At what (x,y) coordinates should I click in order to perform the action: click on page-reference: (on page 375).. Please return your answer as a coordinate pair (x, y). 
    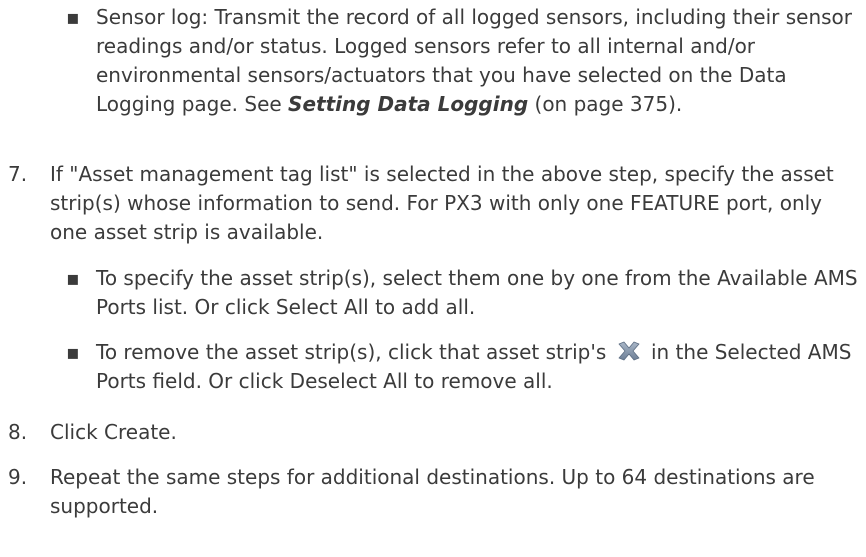
    Looking at the image, I should click on (608, 104).